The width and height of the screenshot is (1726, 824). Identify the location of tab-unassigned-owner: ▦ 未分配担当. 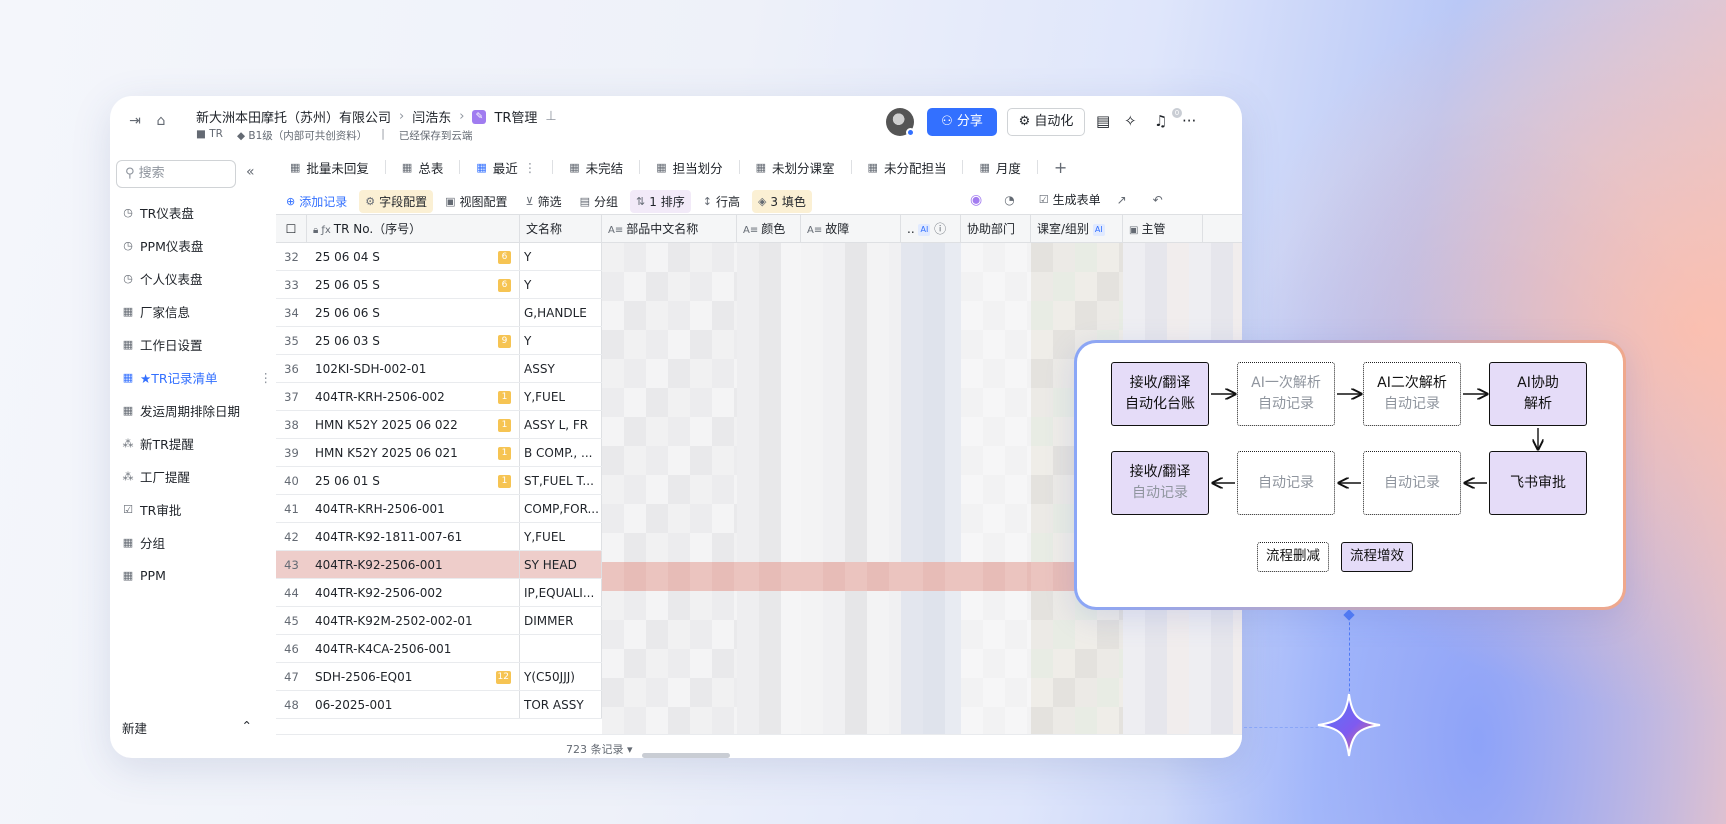
(907, 167).